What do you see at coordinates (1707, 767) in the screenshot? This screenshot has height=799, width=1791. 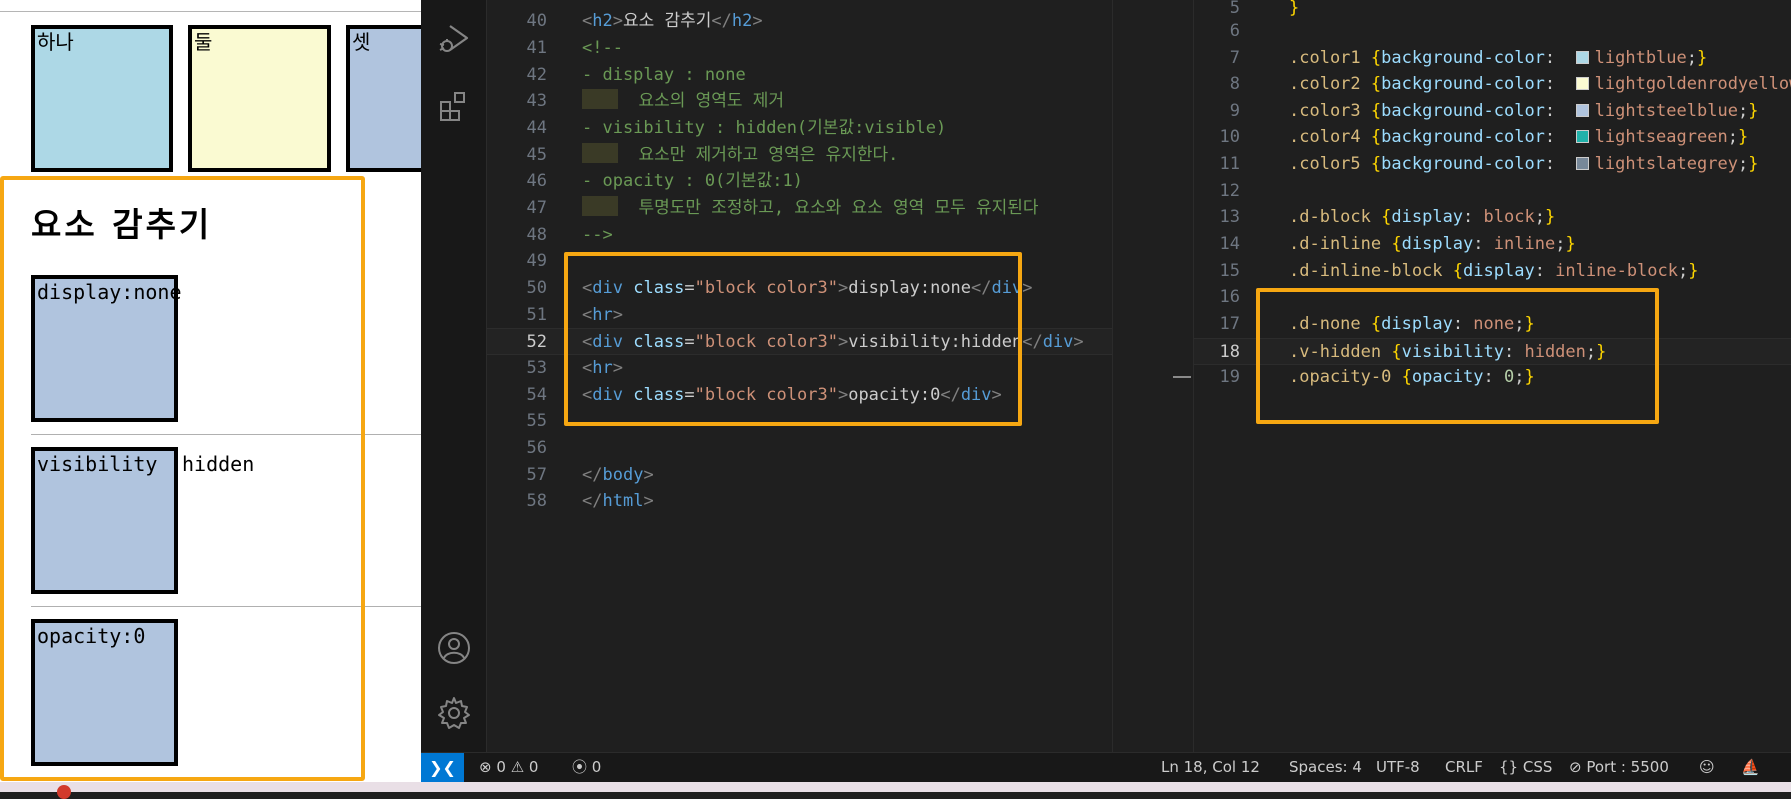 I see `copilot-icon: ☺` at bounding box center [1707, 767].